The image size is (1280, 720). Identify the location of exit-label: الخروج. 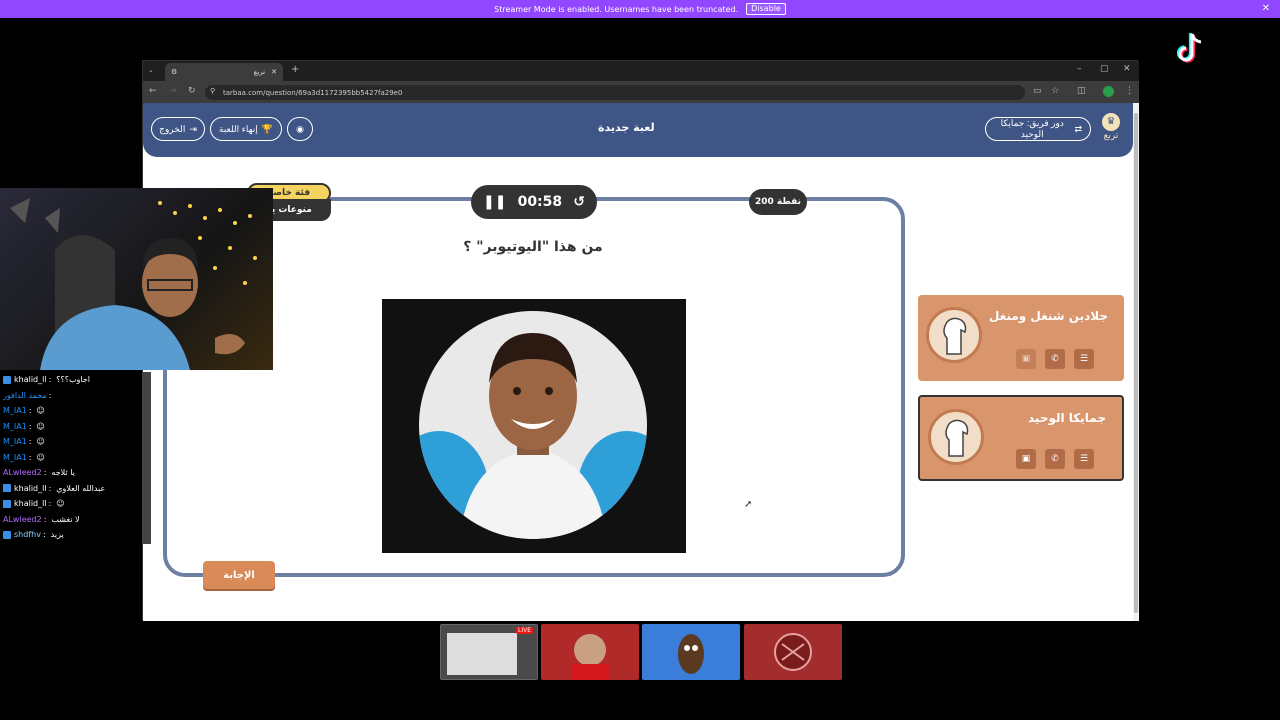
(172, 128).